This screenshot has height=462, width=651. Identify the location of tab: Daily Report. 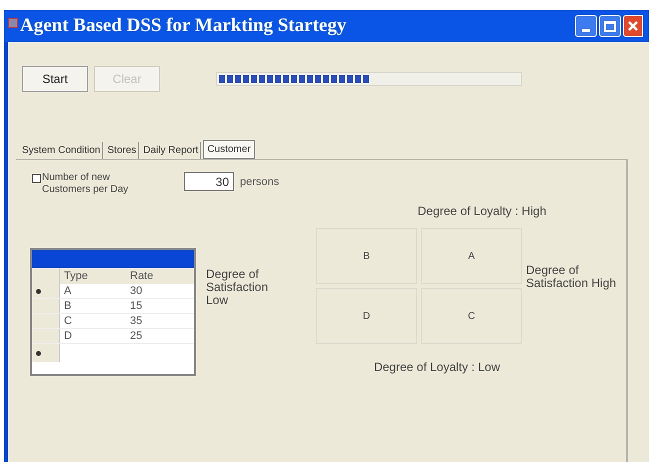
(171, 150).